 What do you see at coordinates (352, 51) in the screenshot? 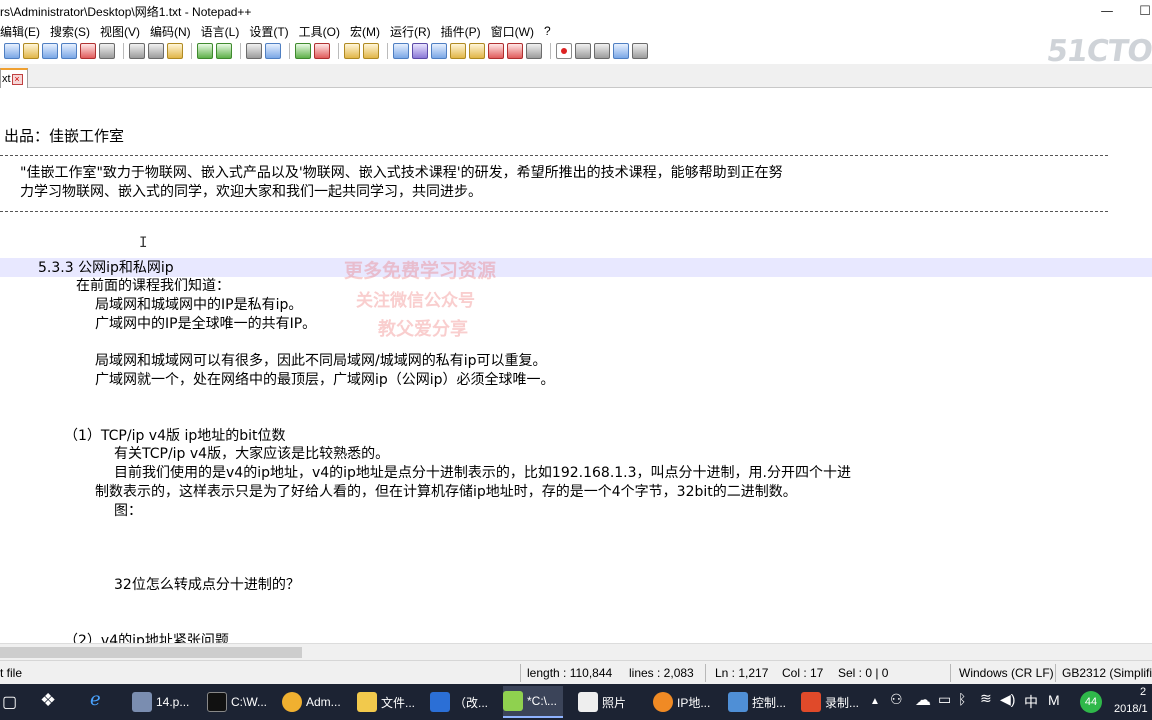
I see `sync-vertical-icon` at bounding box center [352, 51].